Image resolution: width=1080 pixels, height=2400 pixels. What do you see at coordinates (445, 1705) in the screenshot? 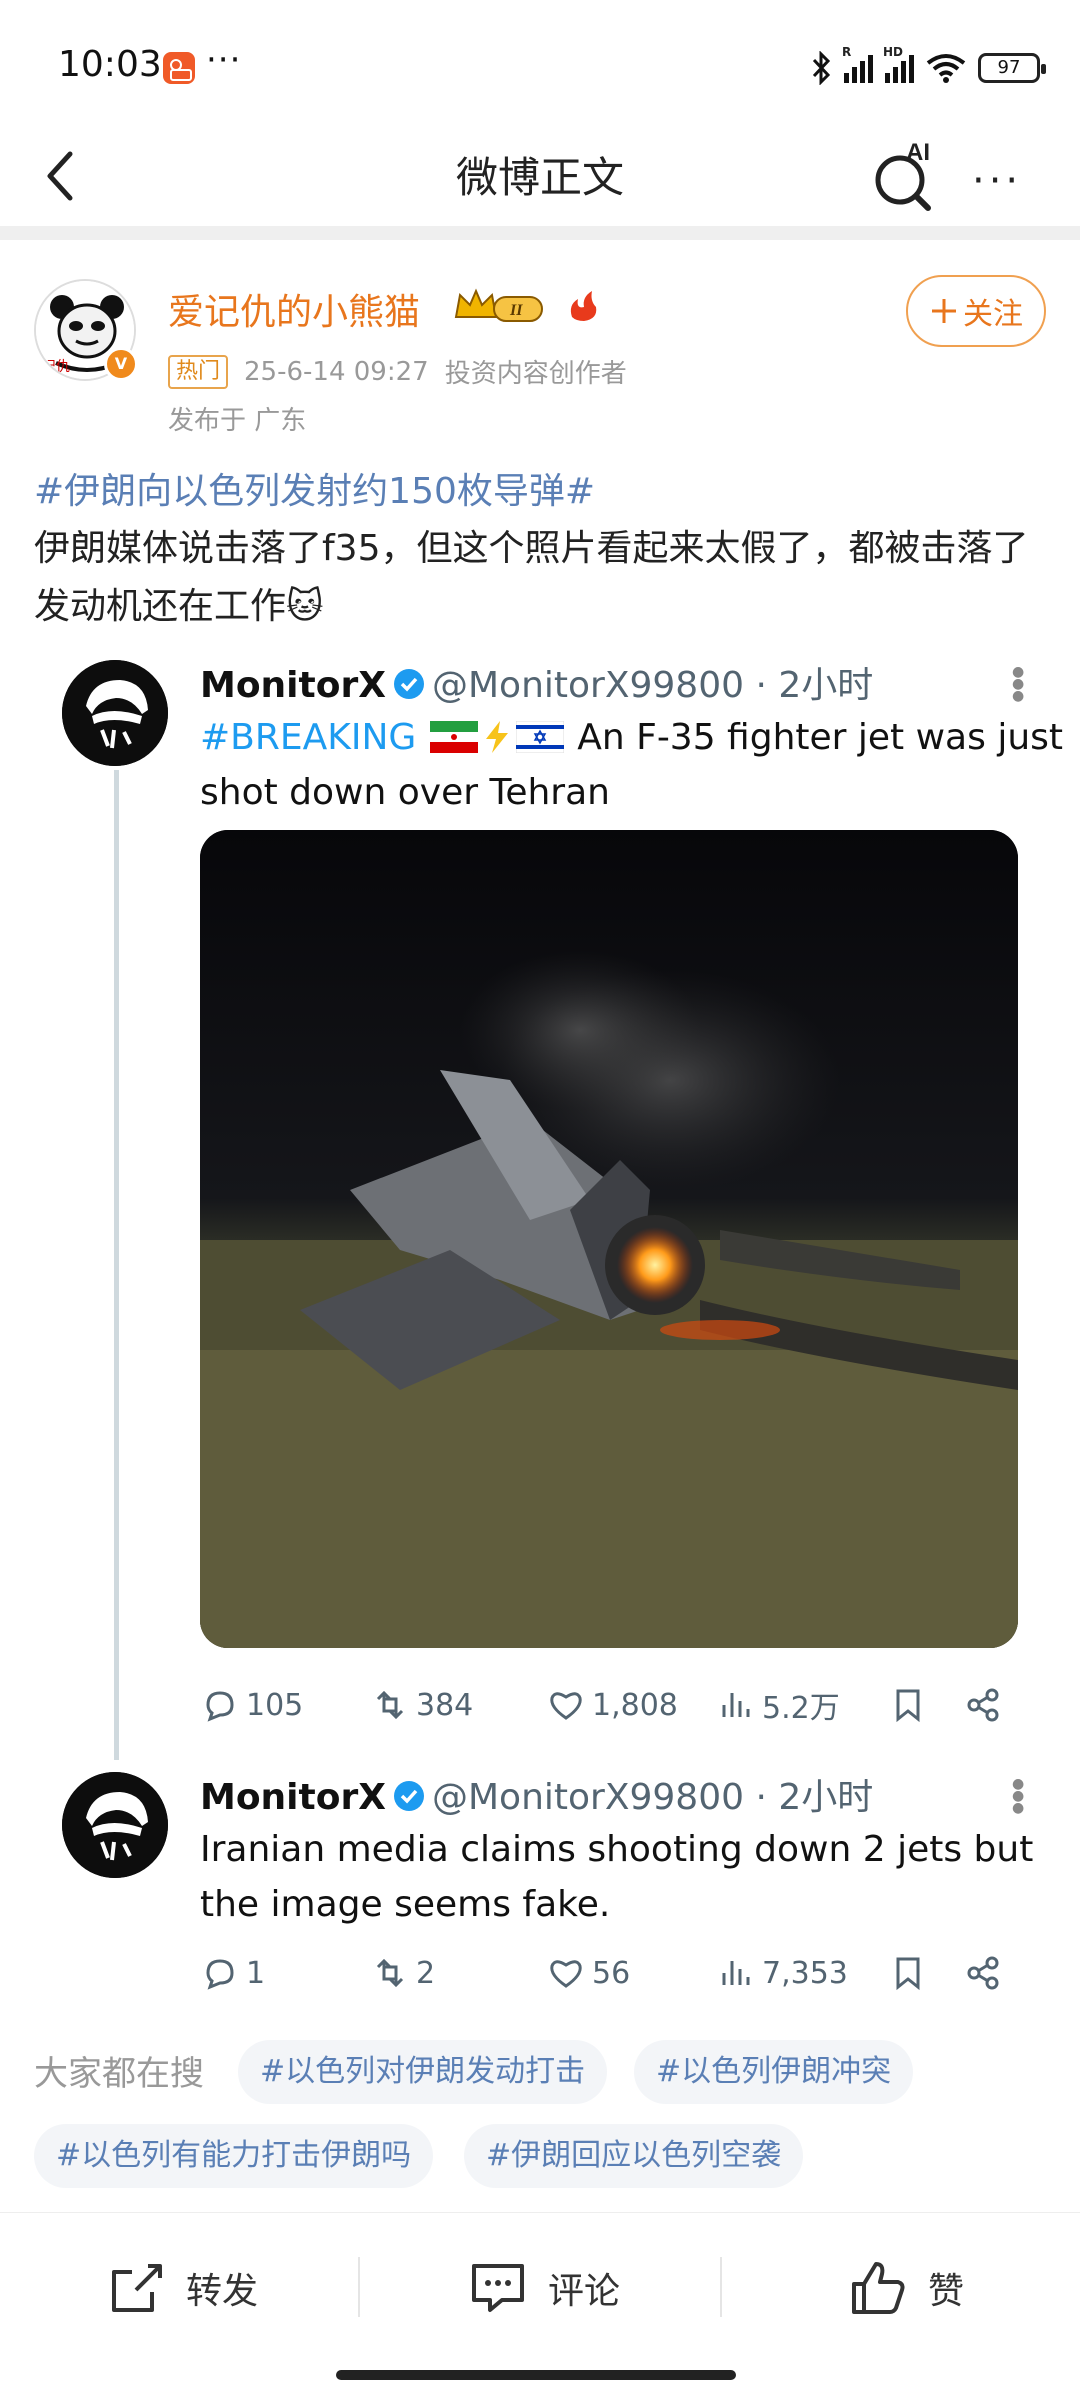
I see `retweet-count: 384` at bounding box center [445, 1705].